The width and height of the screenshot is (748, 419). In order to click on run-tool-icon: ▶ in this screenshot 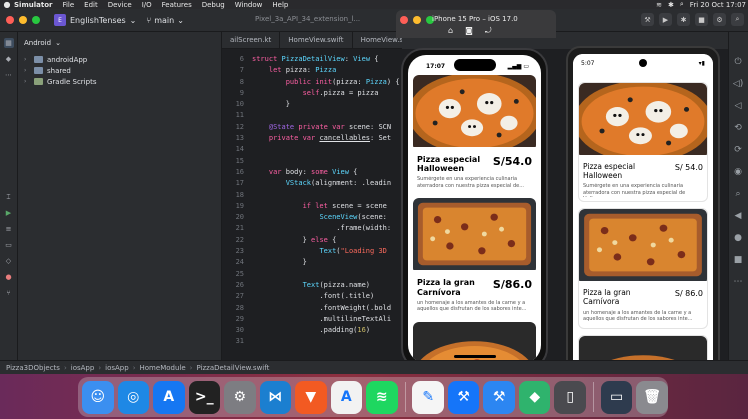, I will do `click(9, 213)`.